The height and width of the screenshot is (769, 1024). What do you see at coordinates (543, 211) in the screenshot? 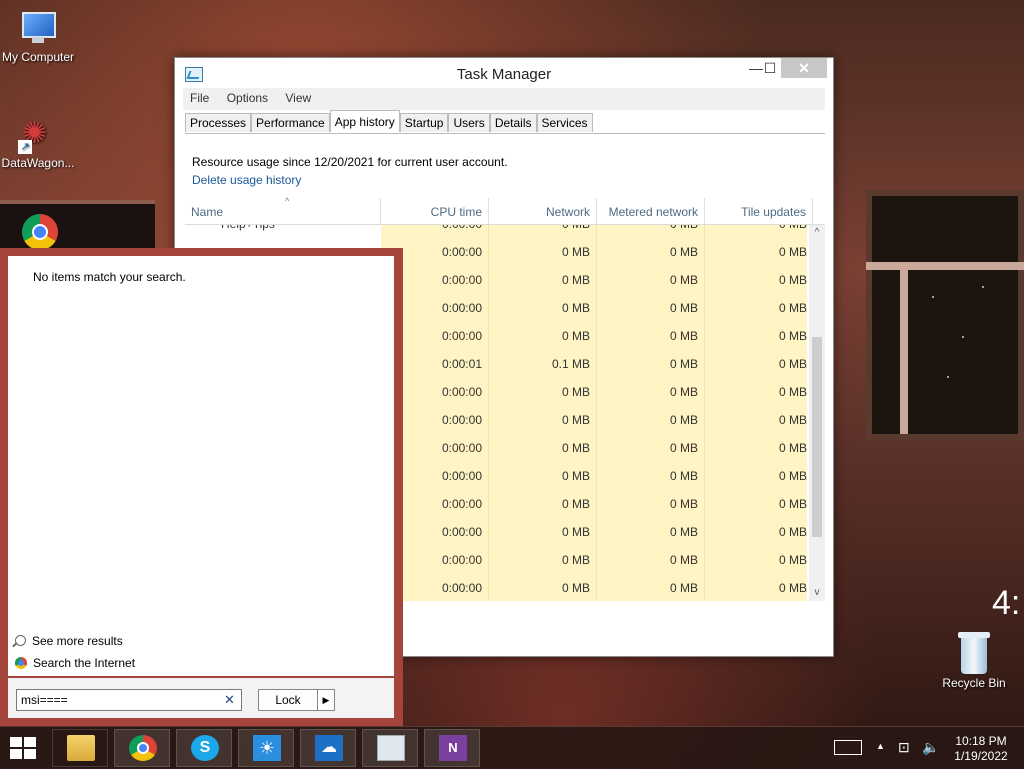
I see `column-header-network: Network` at bounding box center [543, 211].